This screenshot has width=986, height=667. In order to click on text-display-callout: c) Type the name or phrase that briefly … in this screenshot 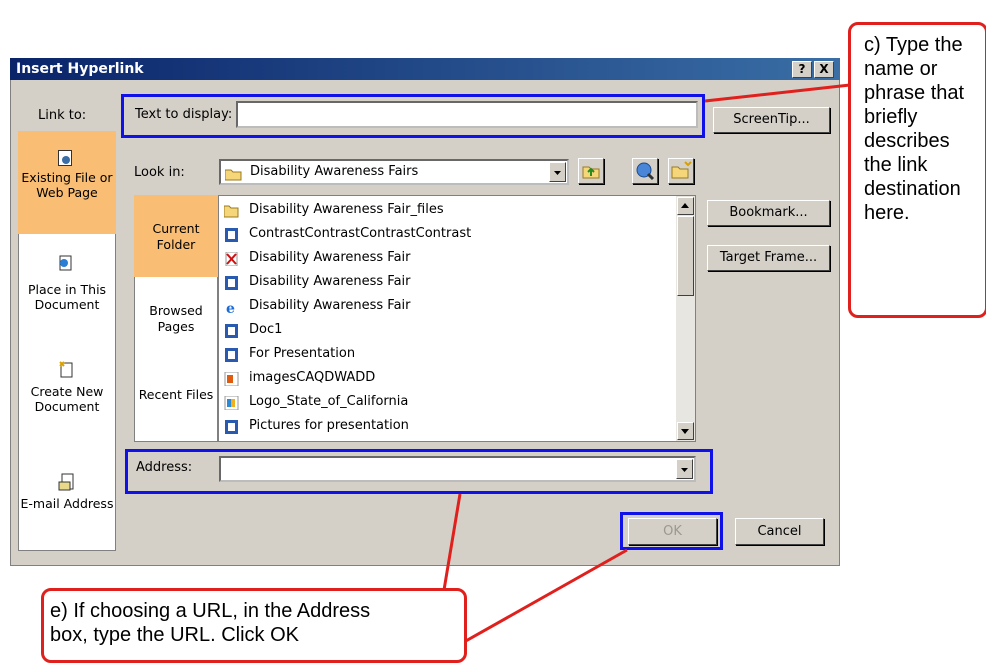, I will do `click(917, 170)`.